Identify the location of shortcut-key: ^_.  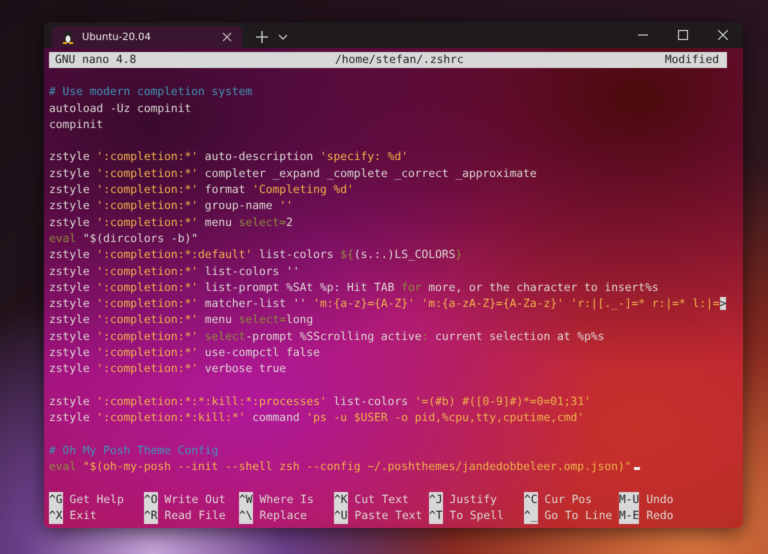
(531, 516).